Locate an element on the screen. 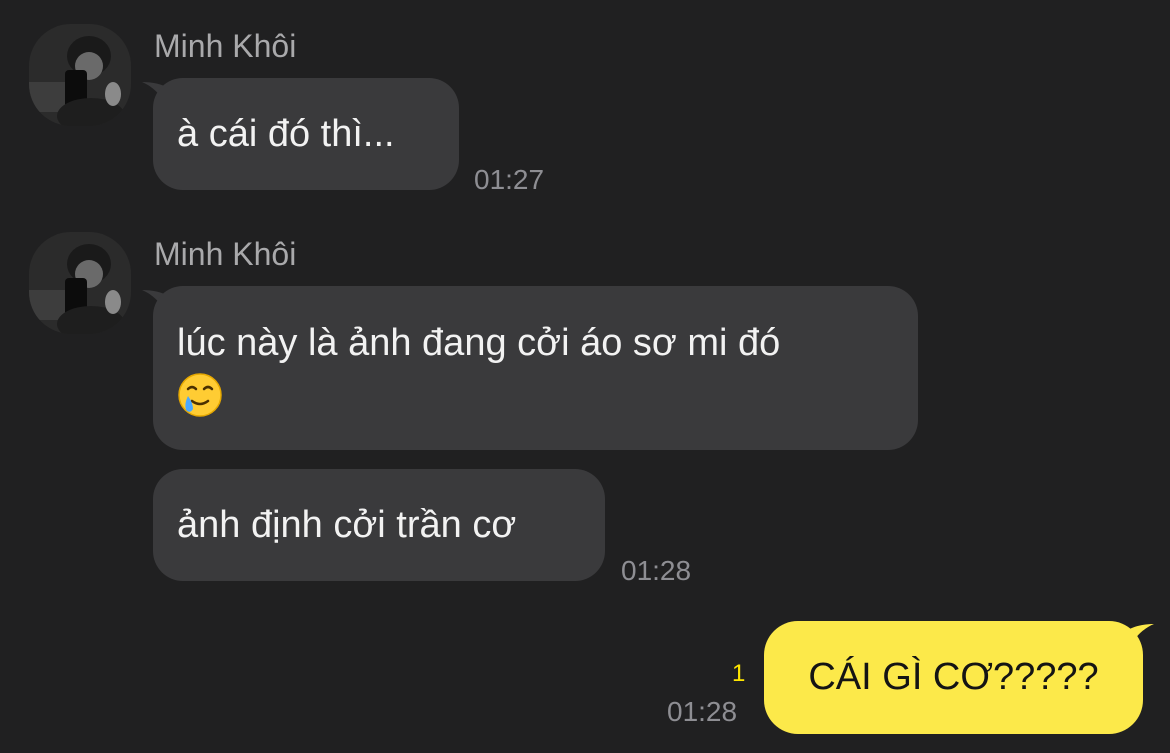 This screenshot has height=753, width=1170. message-timestamp: 01:27 is located at coordinates (509, 179).